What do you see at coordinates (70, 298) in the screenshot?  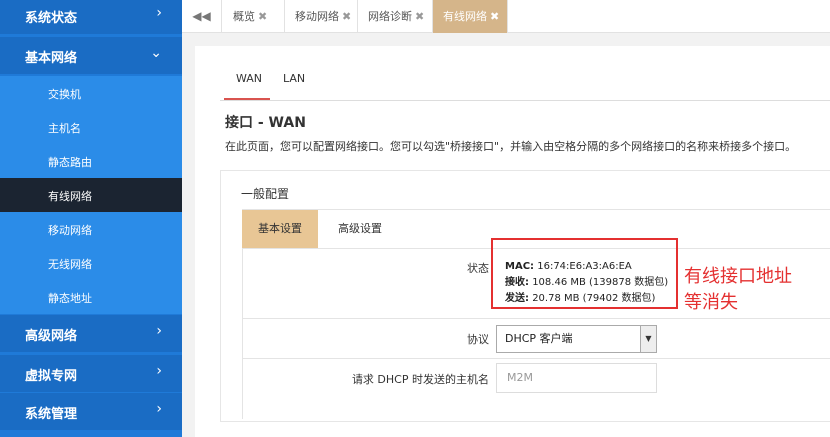 I see `sidebar-subitem-label: 静态地址` at bounding box center [70, 298].